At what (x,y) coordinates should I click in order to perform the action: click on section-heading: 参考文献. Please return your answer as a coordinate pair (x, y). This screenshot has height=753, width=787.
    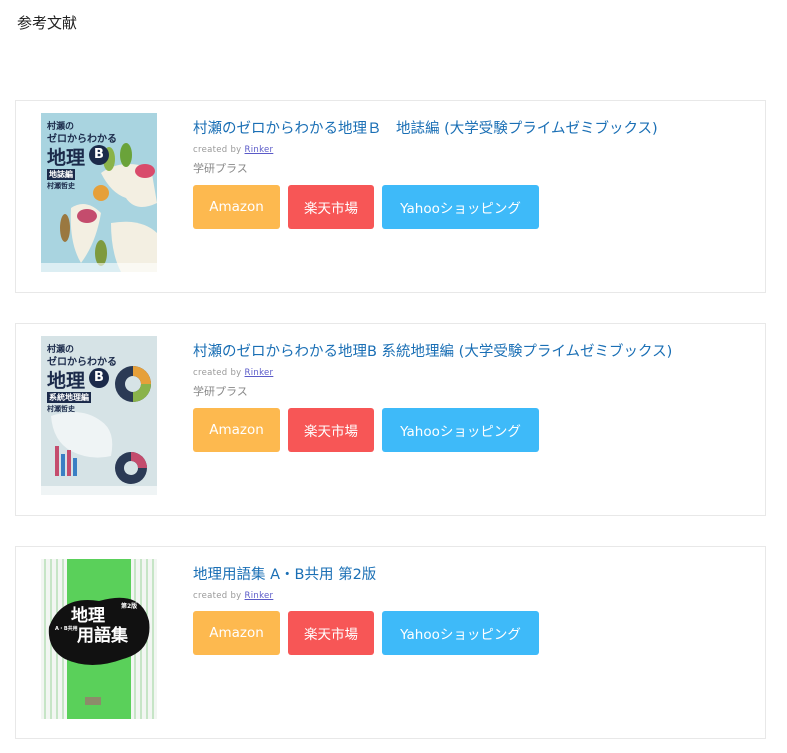
    Looking at the image, I should click on (47, 23).